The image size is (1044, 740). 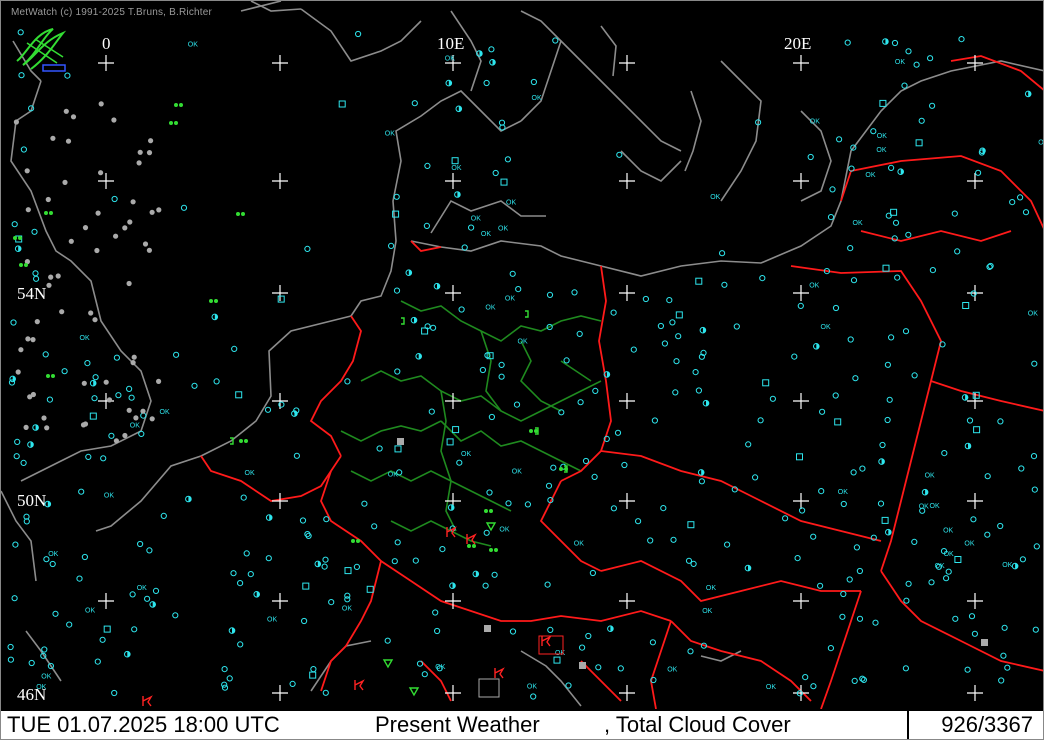 I want to click on state-border-segment, so click(x=441, y=533).